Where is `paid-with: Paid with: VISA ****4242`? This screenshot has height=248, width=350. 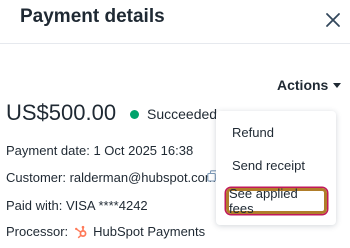
paid-with: Paid with: VISA ****4242 is located at coordinates (77, 205).